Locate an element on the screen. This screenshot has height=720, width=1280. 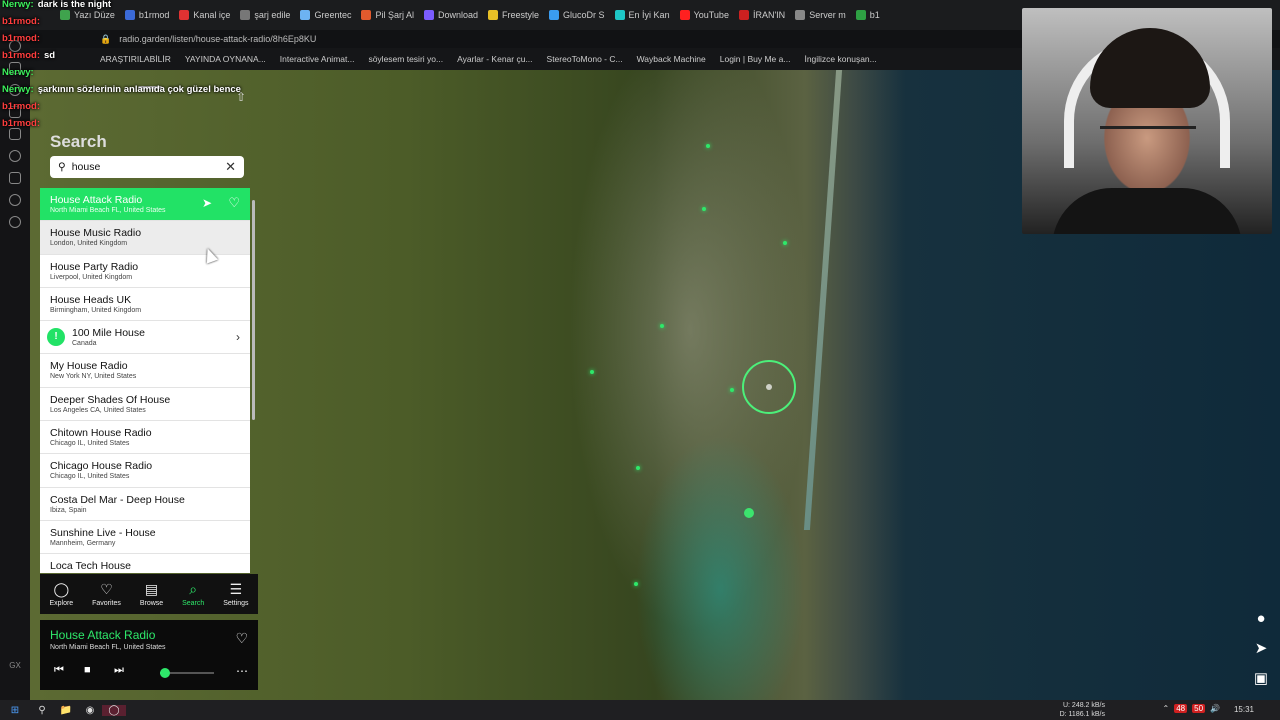
tab-browse: ▤ Browse is located at coordinates (151, 594).